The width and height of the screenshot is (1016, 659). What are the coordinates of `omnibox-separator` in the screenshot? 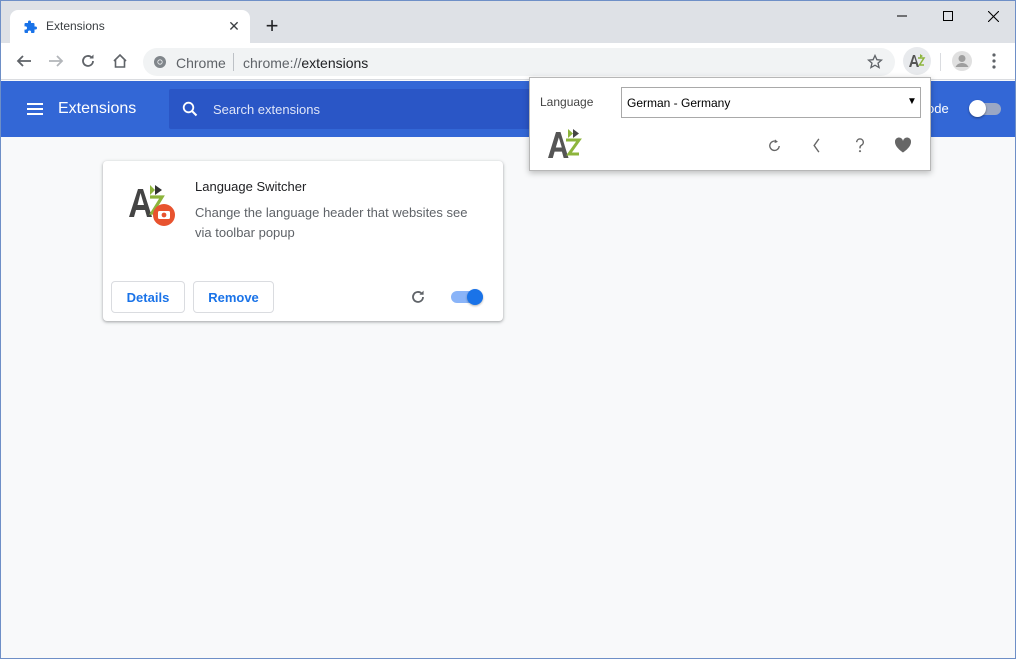 It's located at (233, 62).